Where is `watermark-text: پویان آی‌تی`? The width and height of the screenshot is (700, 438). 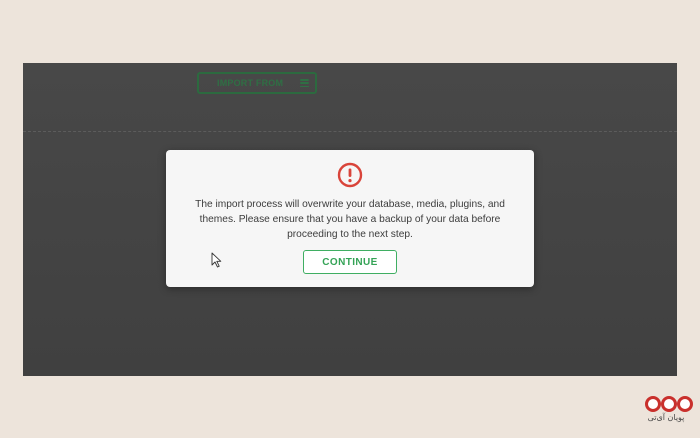
watermark-text: پویان آی‌تی is located at coordinates (666, 417).